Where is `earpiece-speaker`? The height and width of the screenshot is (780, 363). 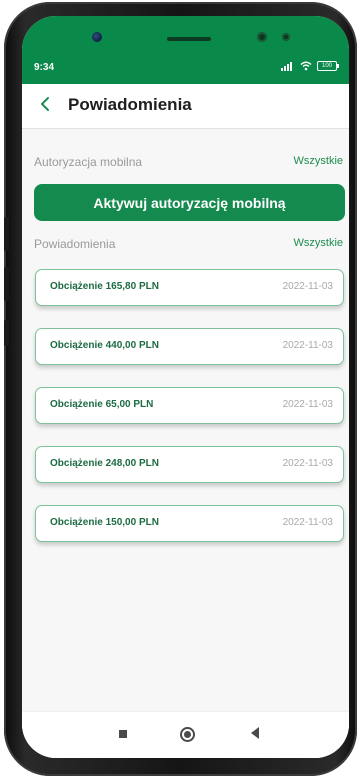 earpiece-speaker is located at coordinates (189, 39).